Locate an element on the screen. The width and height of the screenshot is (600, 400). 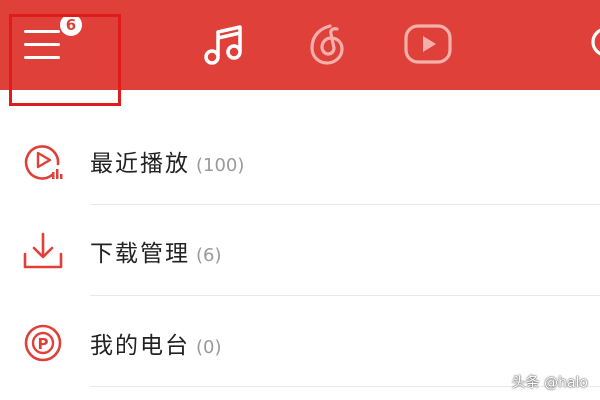
watermark: 头条 @halo is located at coordinates (549, 383).